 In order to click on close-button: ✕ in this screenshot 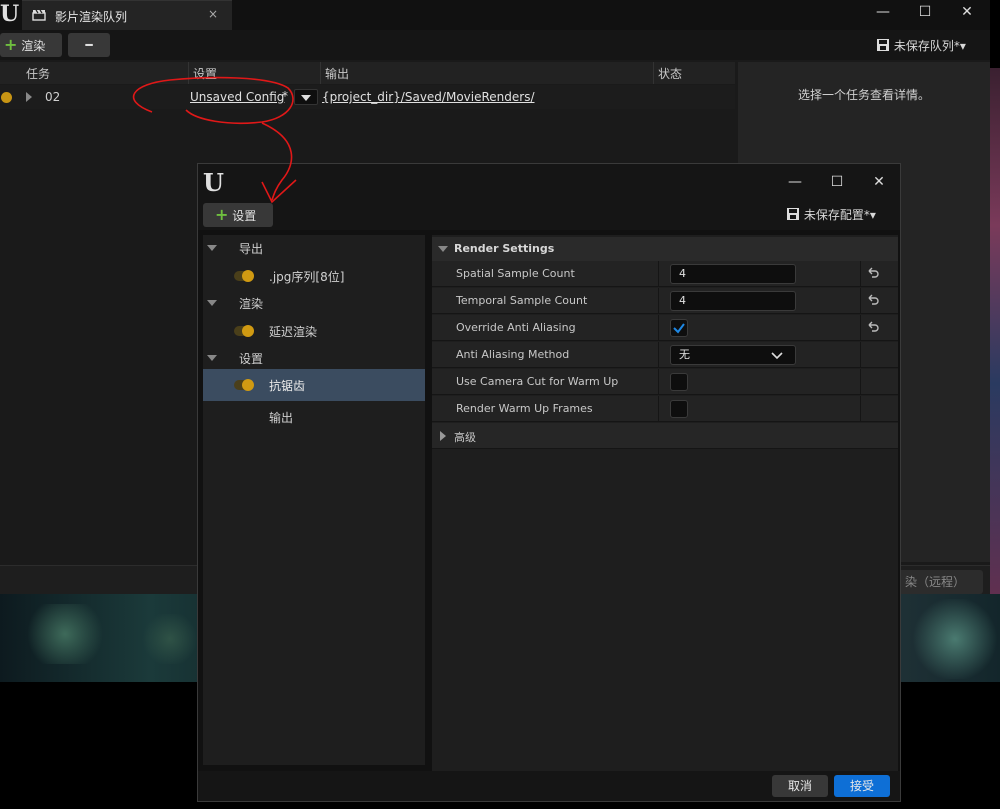, I will do `click(967, 13)`.